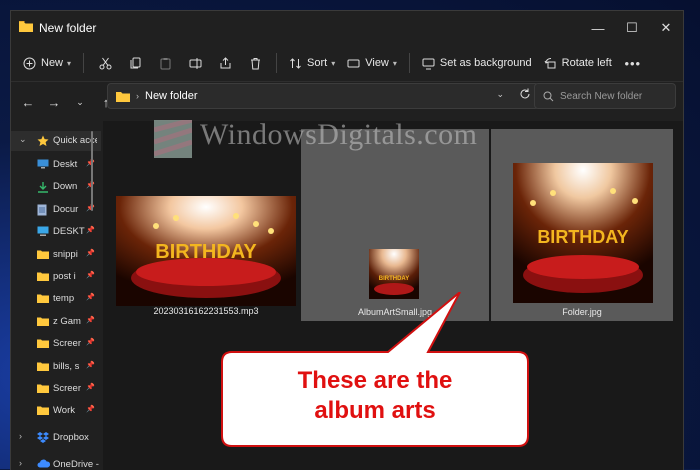  Describe the element at coordinates (43, 142) in the screenshot. I see `star-icon` at that location.